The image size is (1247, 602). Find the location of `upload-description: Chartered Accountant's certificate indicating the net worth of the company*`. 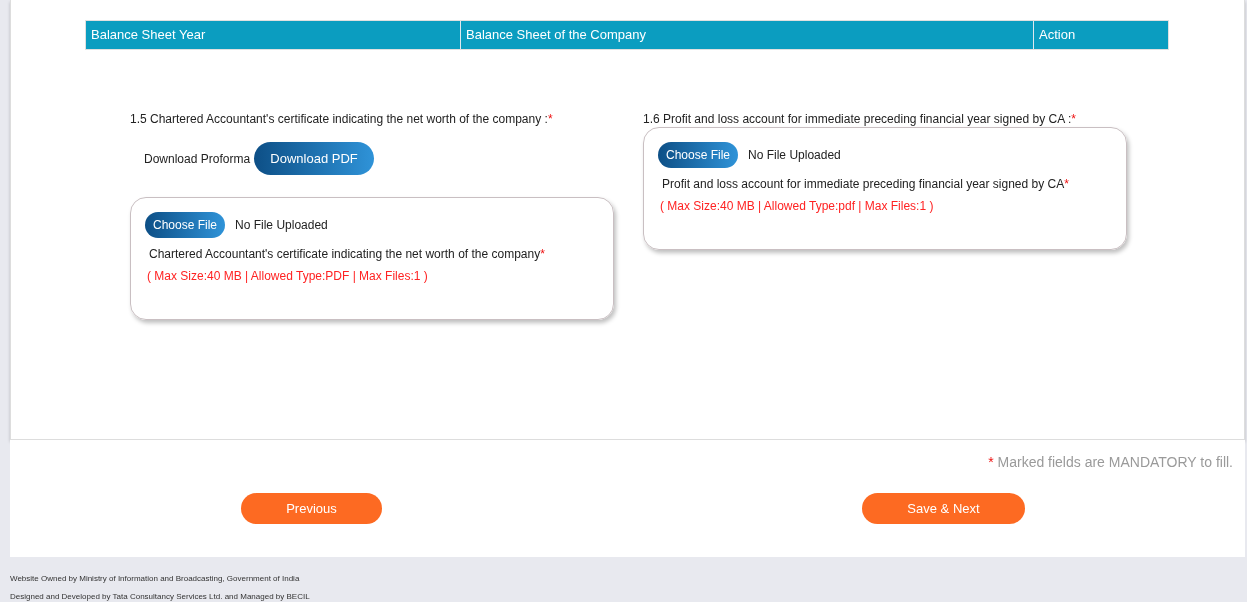

upload-description: Chartered Accountant's certificate indicating the net worth of the company* is located at coordinates (347, 254).